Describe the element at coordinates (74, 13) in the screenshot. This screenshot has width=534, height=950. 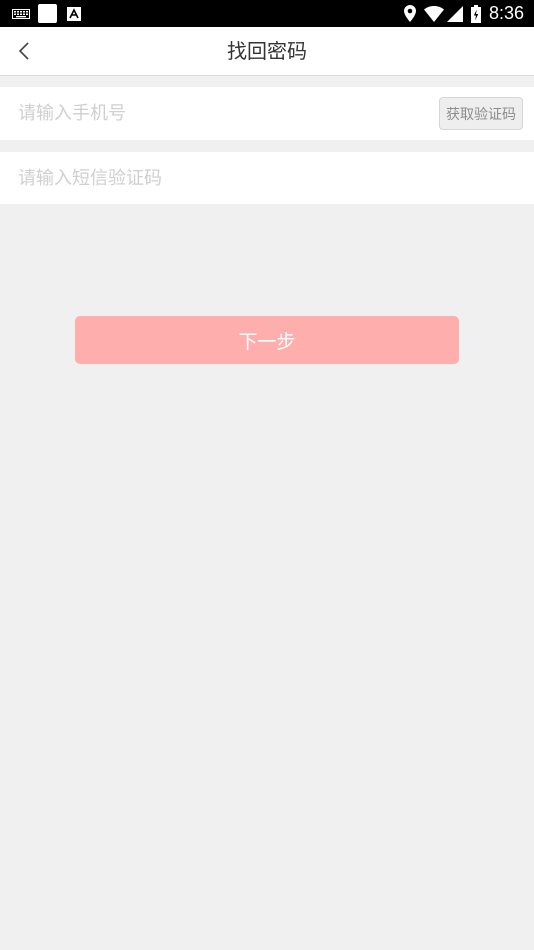
I see `a-badge-icon` at that location.